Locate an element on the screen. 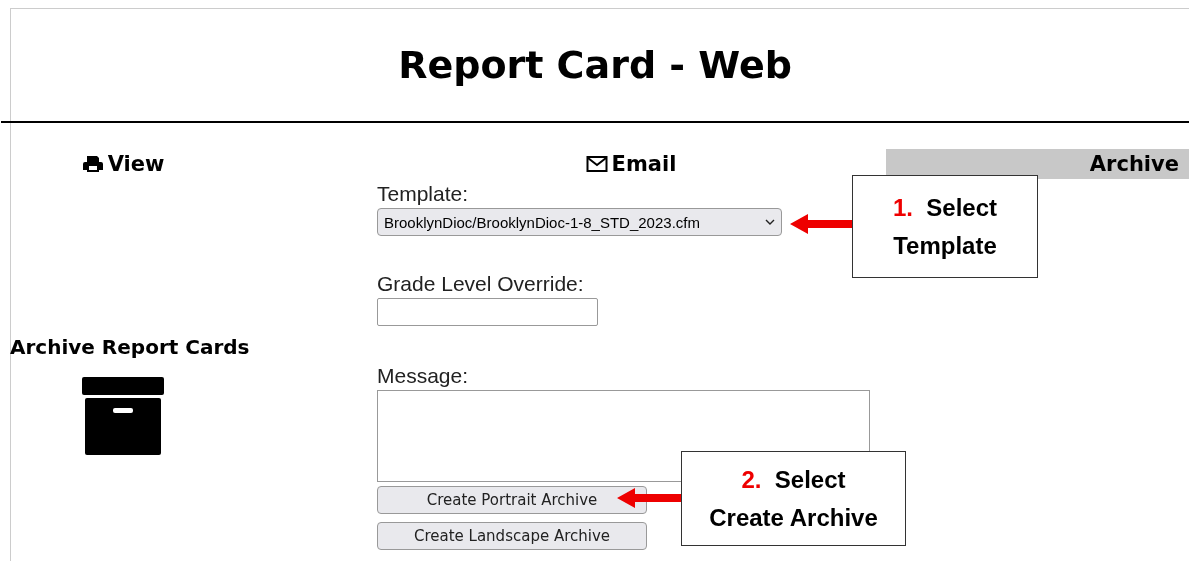 This screenshot has width=1189, height=561. field-label: Message: is located at coordinates (423, 376).